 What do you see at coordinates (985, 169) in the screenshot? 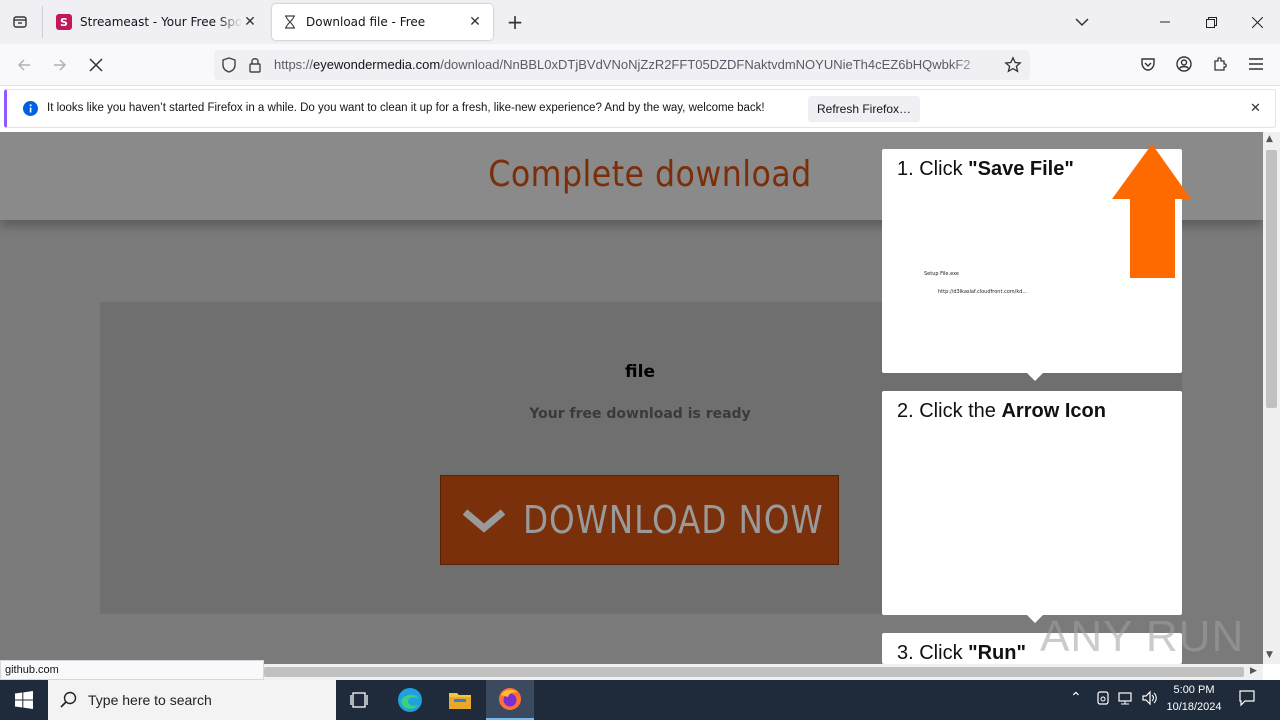
I see `step-1-label: 1. Click "Save File"` at bounding box center [985, 169].